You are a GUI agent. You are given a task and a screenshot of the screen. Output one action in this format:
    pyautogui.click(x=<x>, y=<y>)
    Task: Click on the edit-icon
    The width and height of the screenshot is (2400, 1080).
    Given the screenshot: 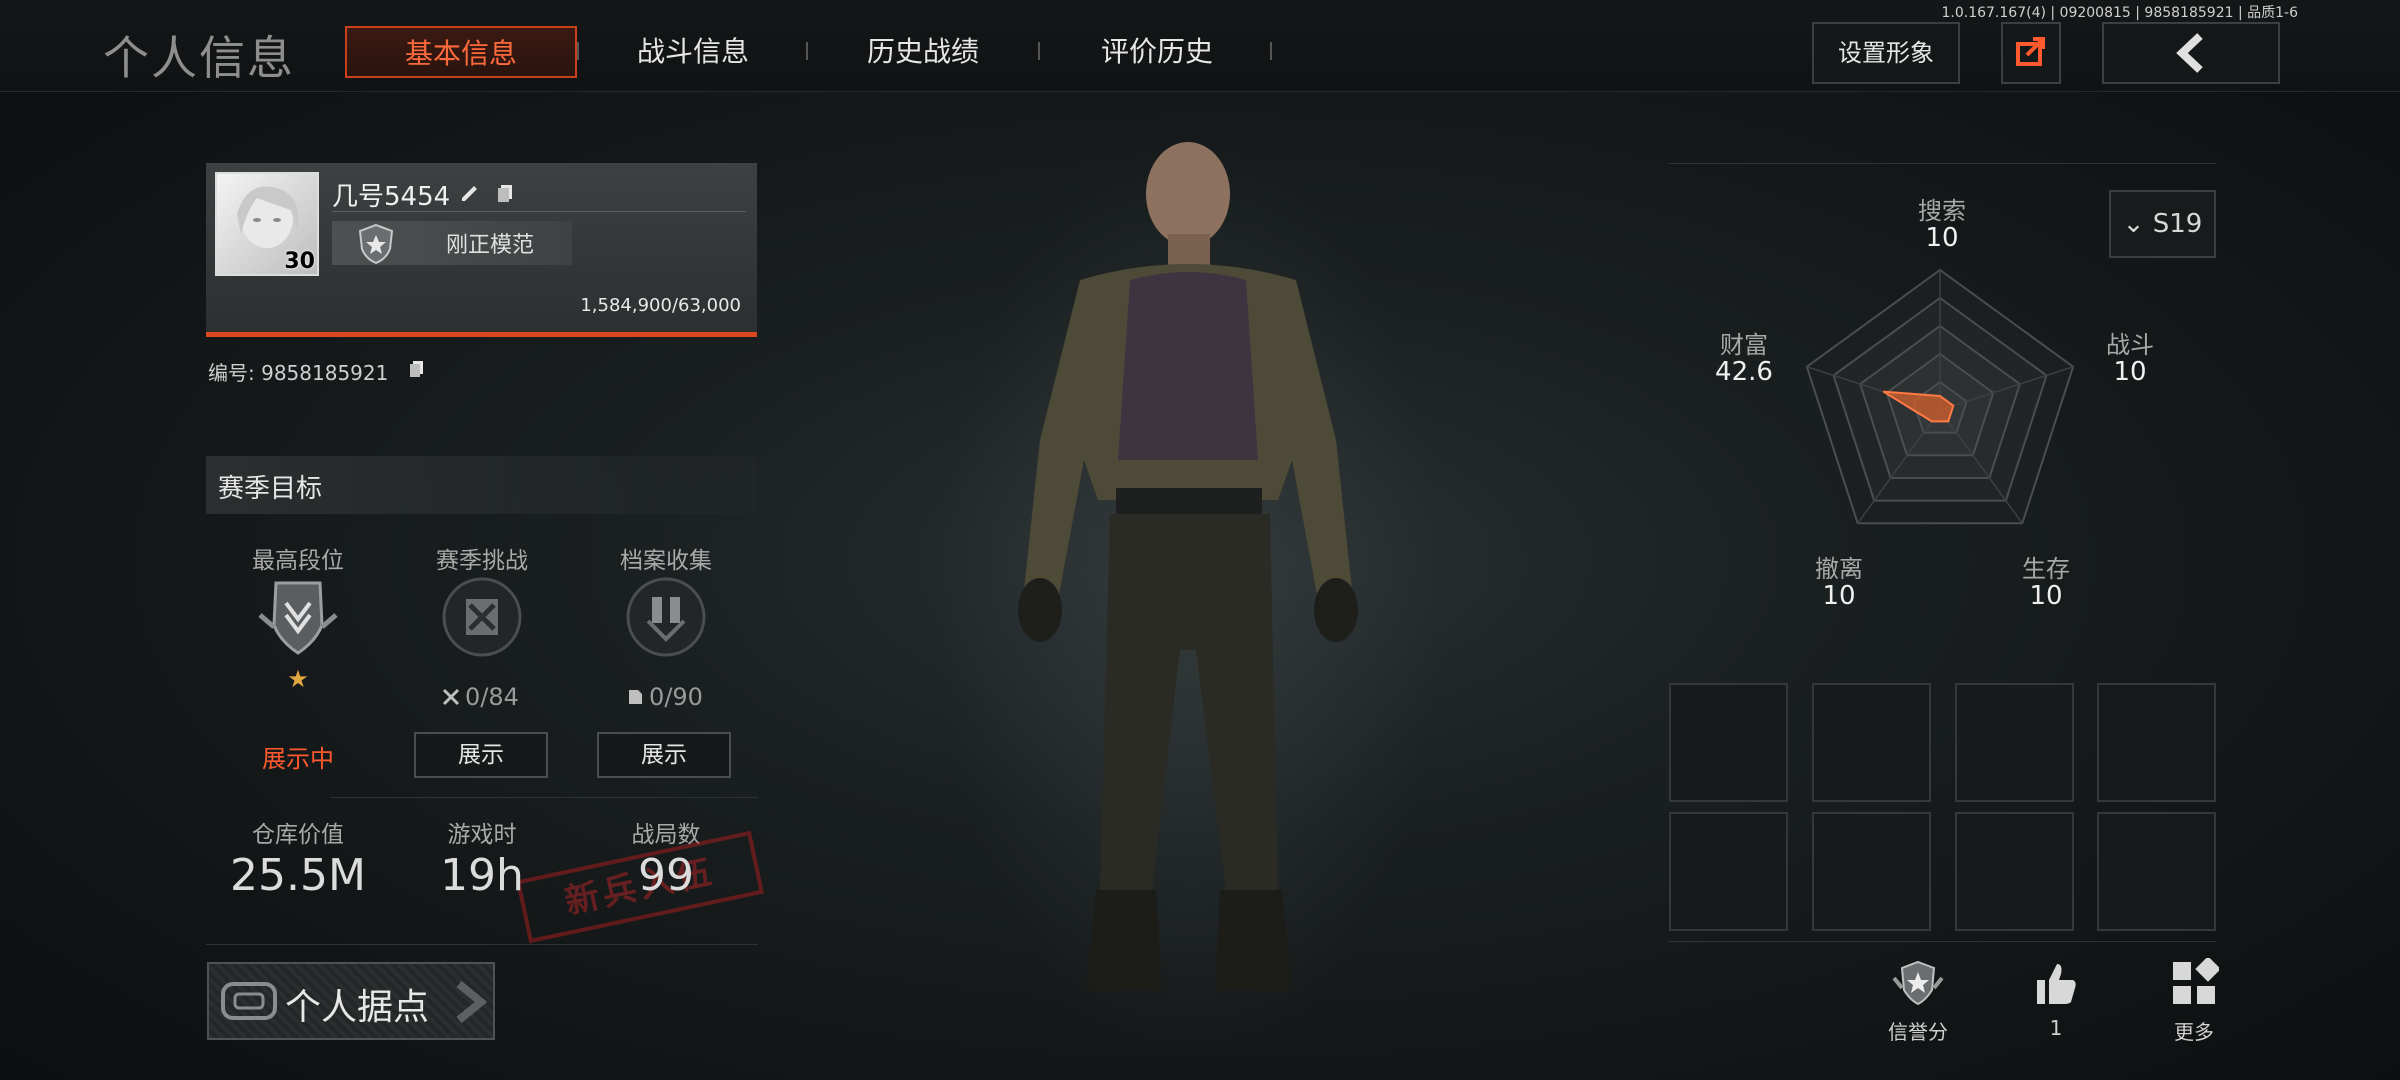 What is the action you would take?
    pyautogui.click(x=470, y=192)
    